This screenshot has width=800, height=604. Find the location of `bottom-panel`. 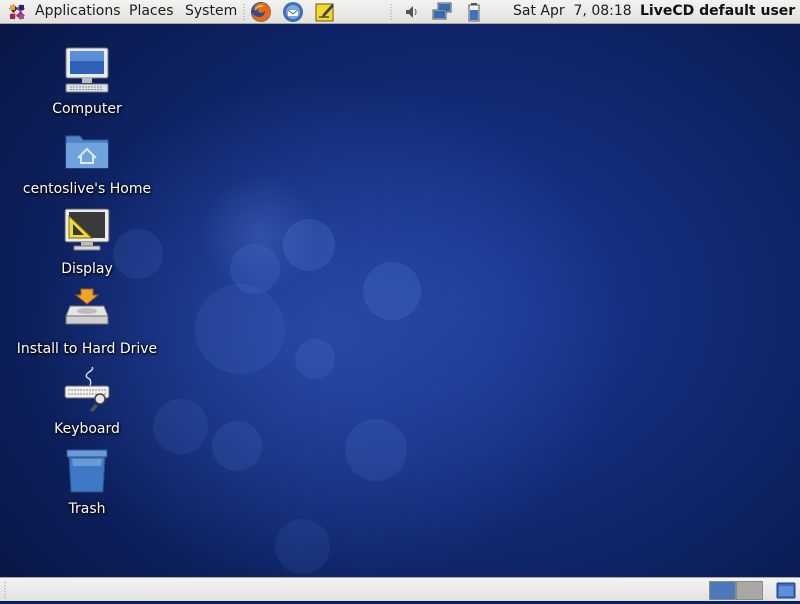

bottom-panel is located at coordinates (400, 589).